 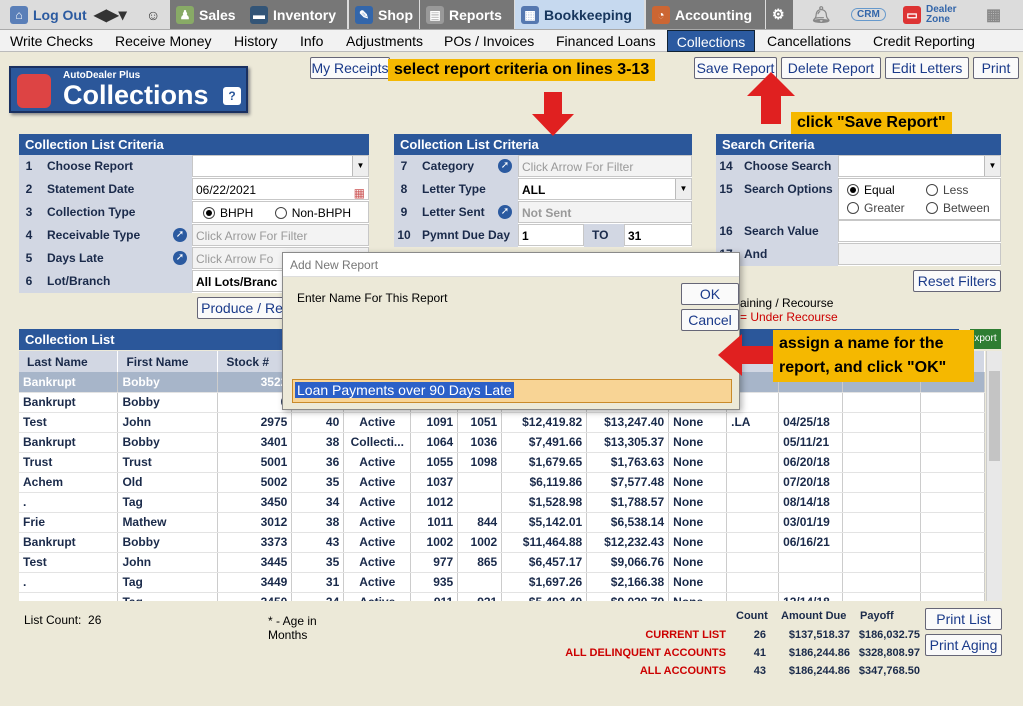 What do you see at coordinates (280, 235) in the screenshot?
I see `receivable-type-filter: Click Arrow For Filter` at bounding box center [280, 235].